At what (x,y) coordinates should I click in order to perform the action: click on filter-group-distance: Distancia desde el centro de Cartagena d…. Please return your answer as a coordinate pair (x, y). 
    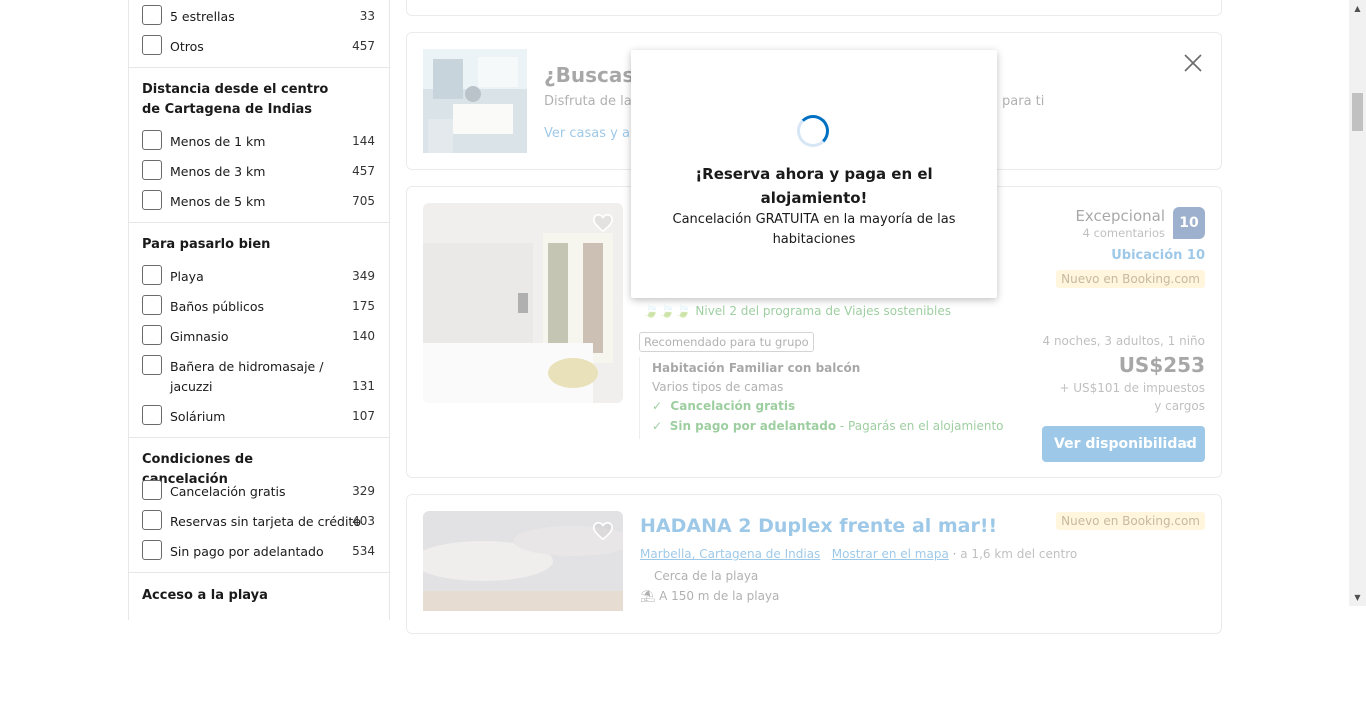
    Looking at the image, I should click on (259, 145).